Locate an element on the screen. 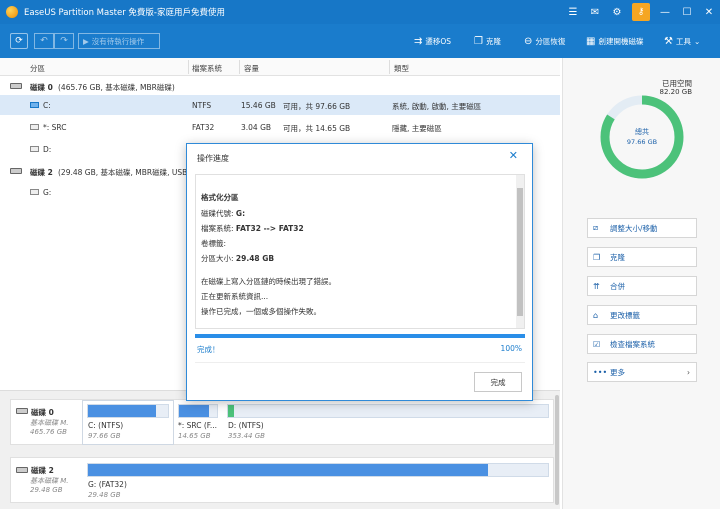  execute-label: 沒有待執行操作 is located at coordinates (118, 41).